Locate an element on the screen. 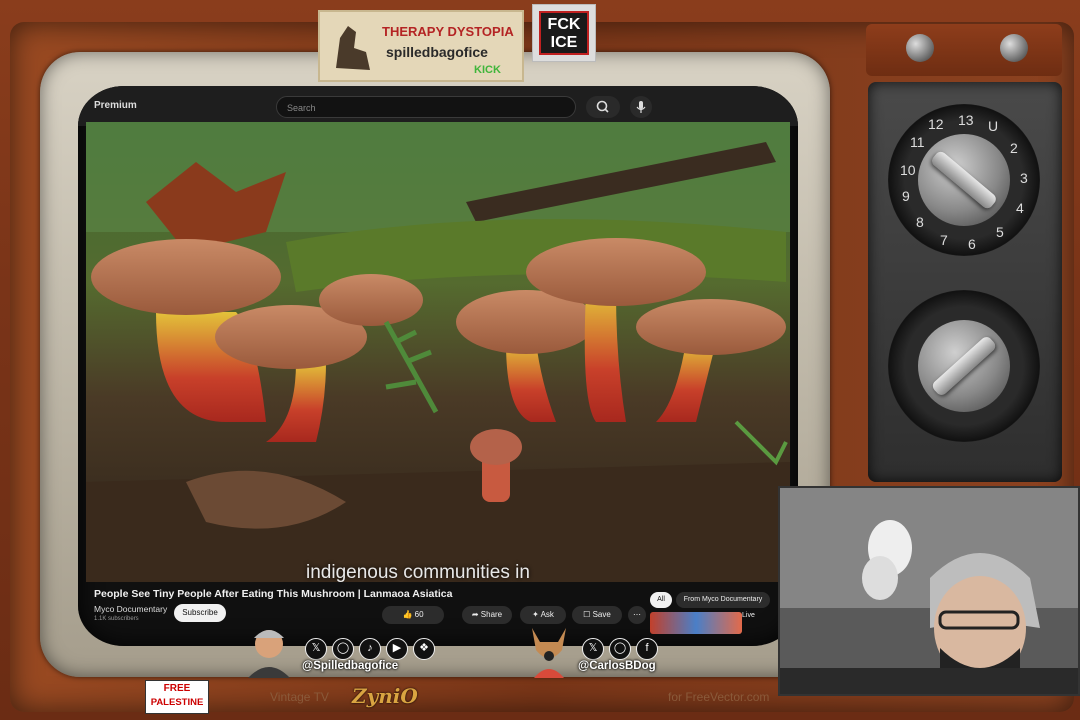  mic-button is located at coordinates (641, 107).